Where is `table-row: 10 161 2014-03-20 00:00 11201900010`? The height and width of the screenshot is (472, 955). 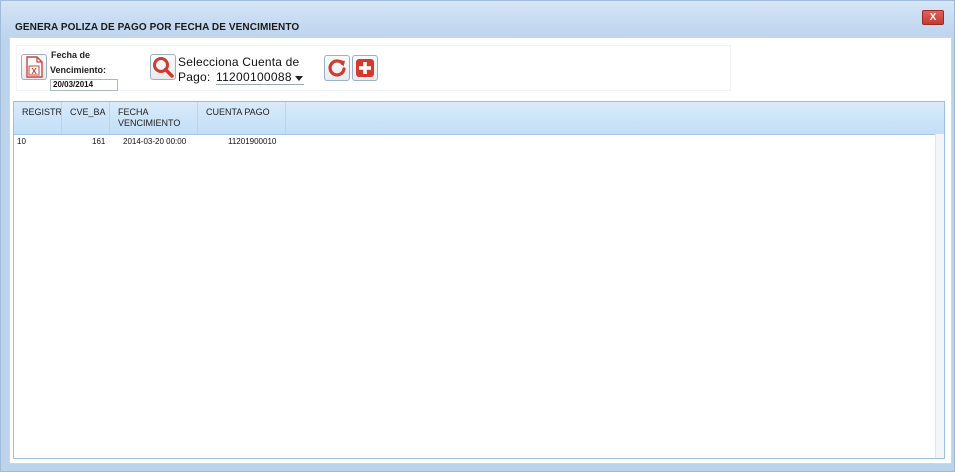
table-row: 10 161 2014-03-20 00:00 11201900010 is located at coordinates (479, 143).